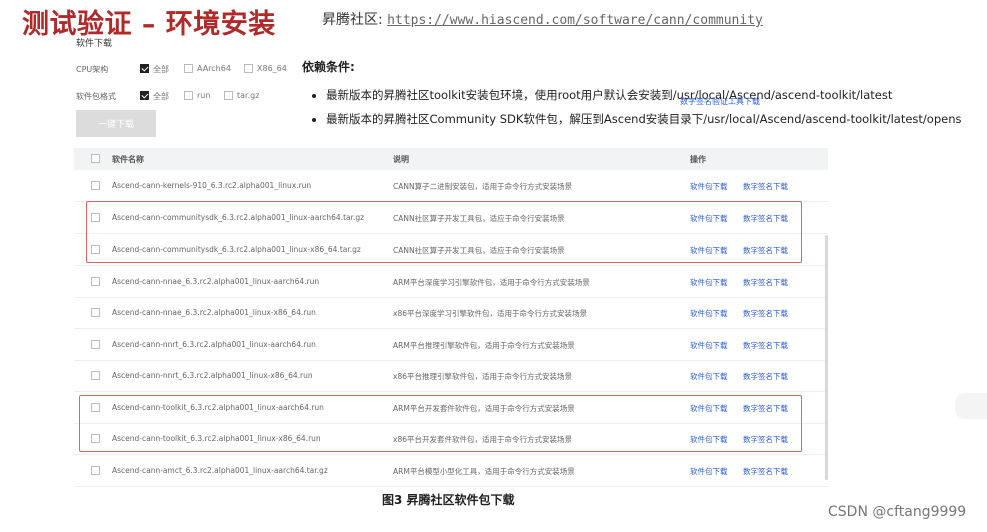  Describe the element at coordinates (720, 101) in the screenshot. I see `signature-tool-link: 数字签名验证工具下载` at that location.